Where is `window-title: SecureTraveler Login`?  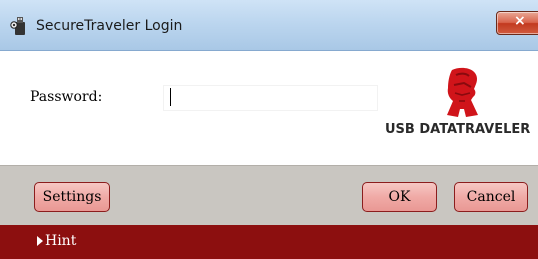 window-title: SecureTraveler Login is located at coordinates (109, 26).